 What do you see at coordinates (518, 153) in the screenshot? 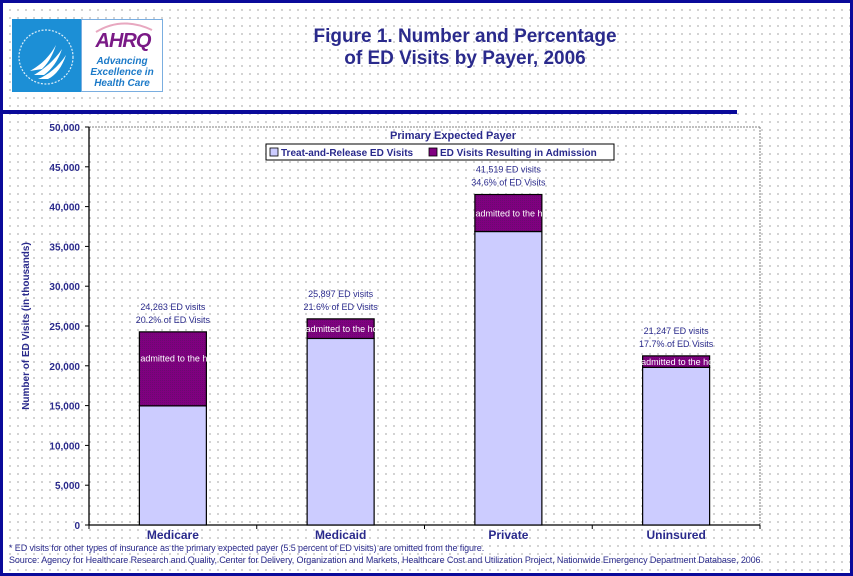
I see `legend-label-admission: ED Visits Resulting in Admission` at bounding box center [518, 153].